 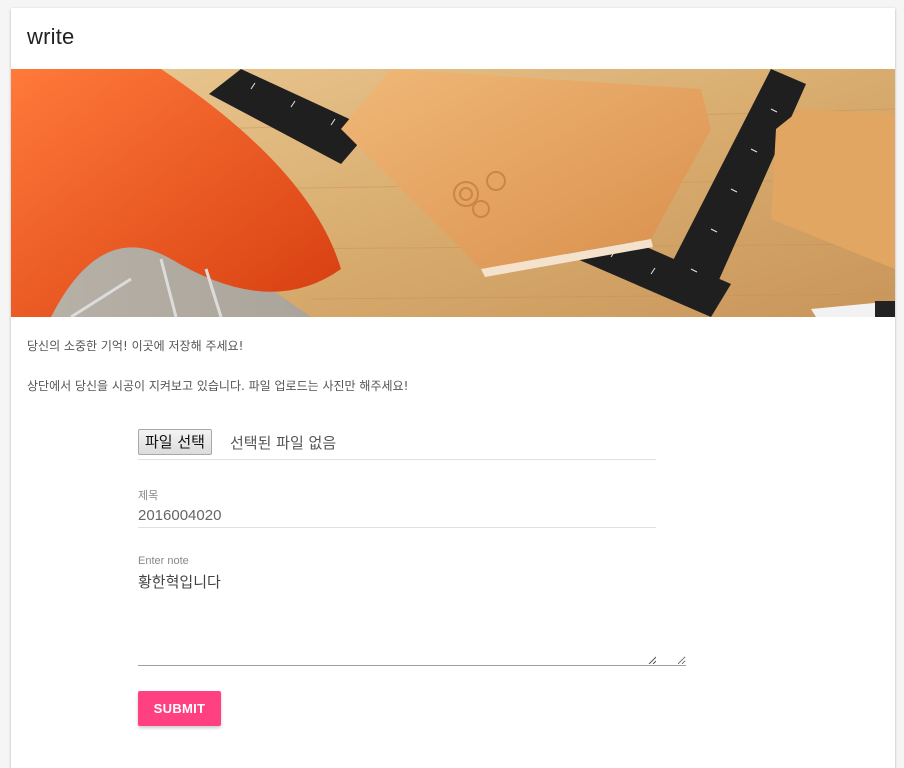 What do you see at coordinates (135, 346) in the screenshot?
I see `description-line-1: 당신의 소중한 기억! 이곳에 저장해 주세요!` at bounding box center [135, 346].